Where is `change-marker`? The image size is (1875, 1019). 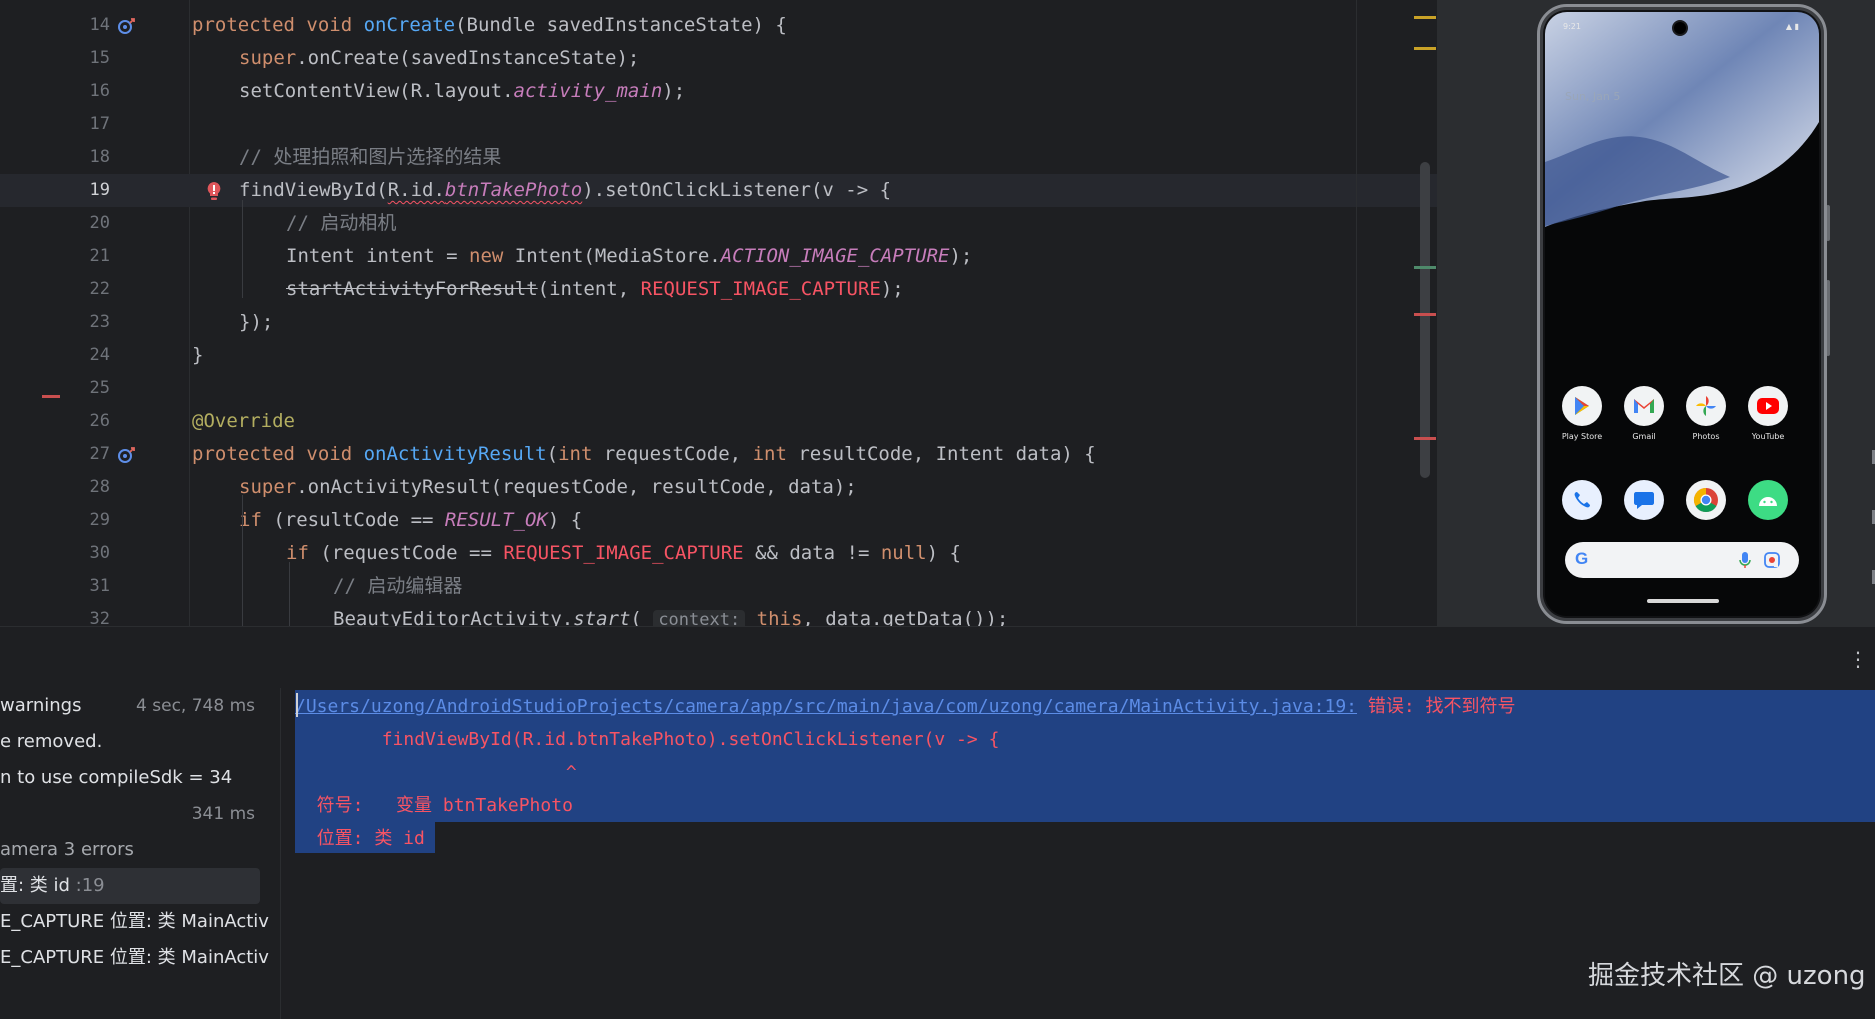
change-marker is located at coordinates (1425, 267).